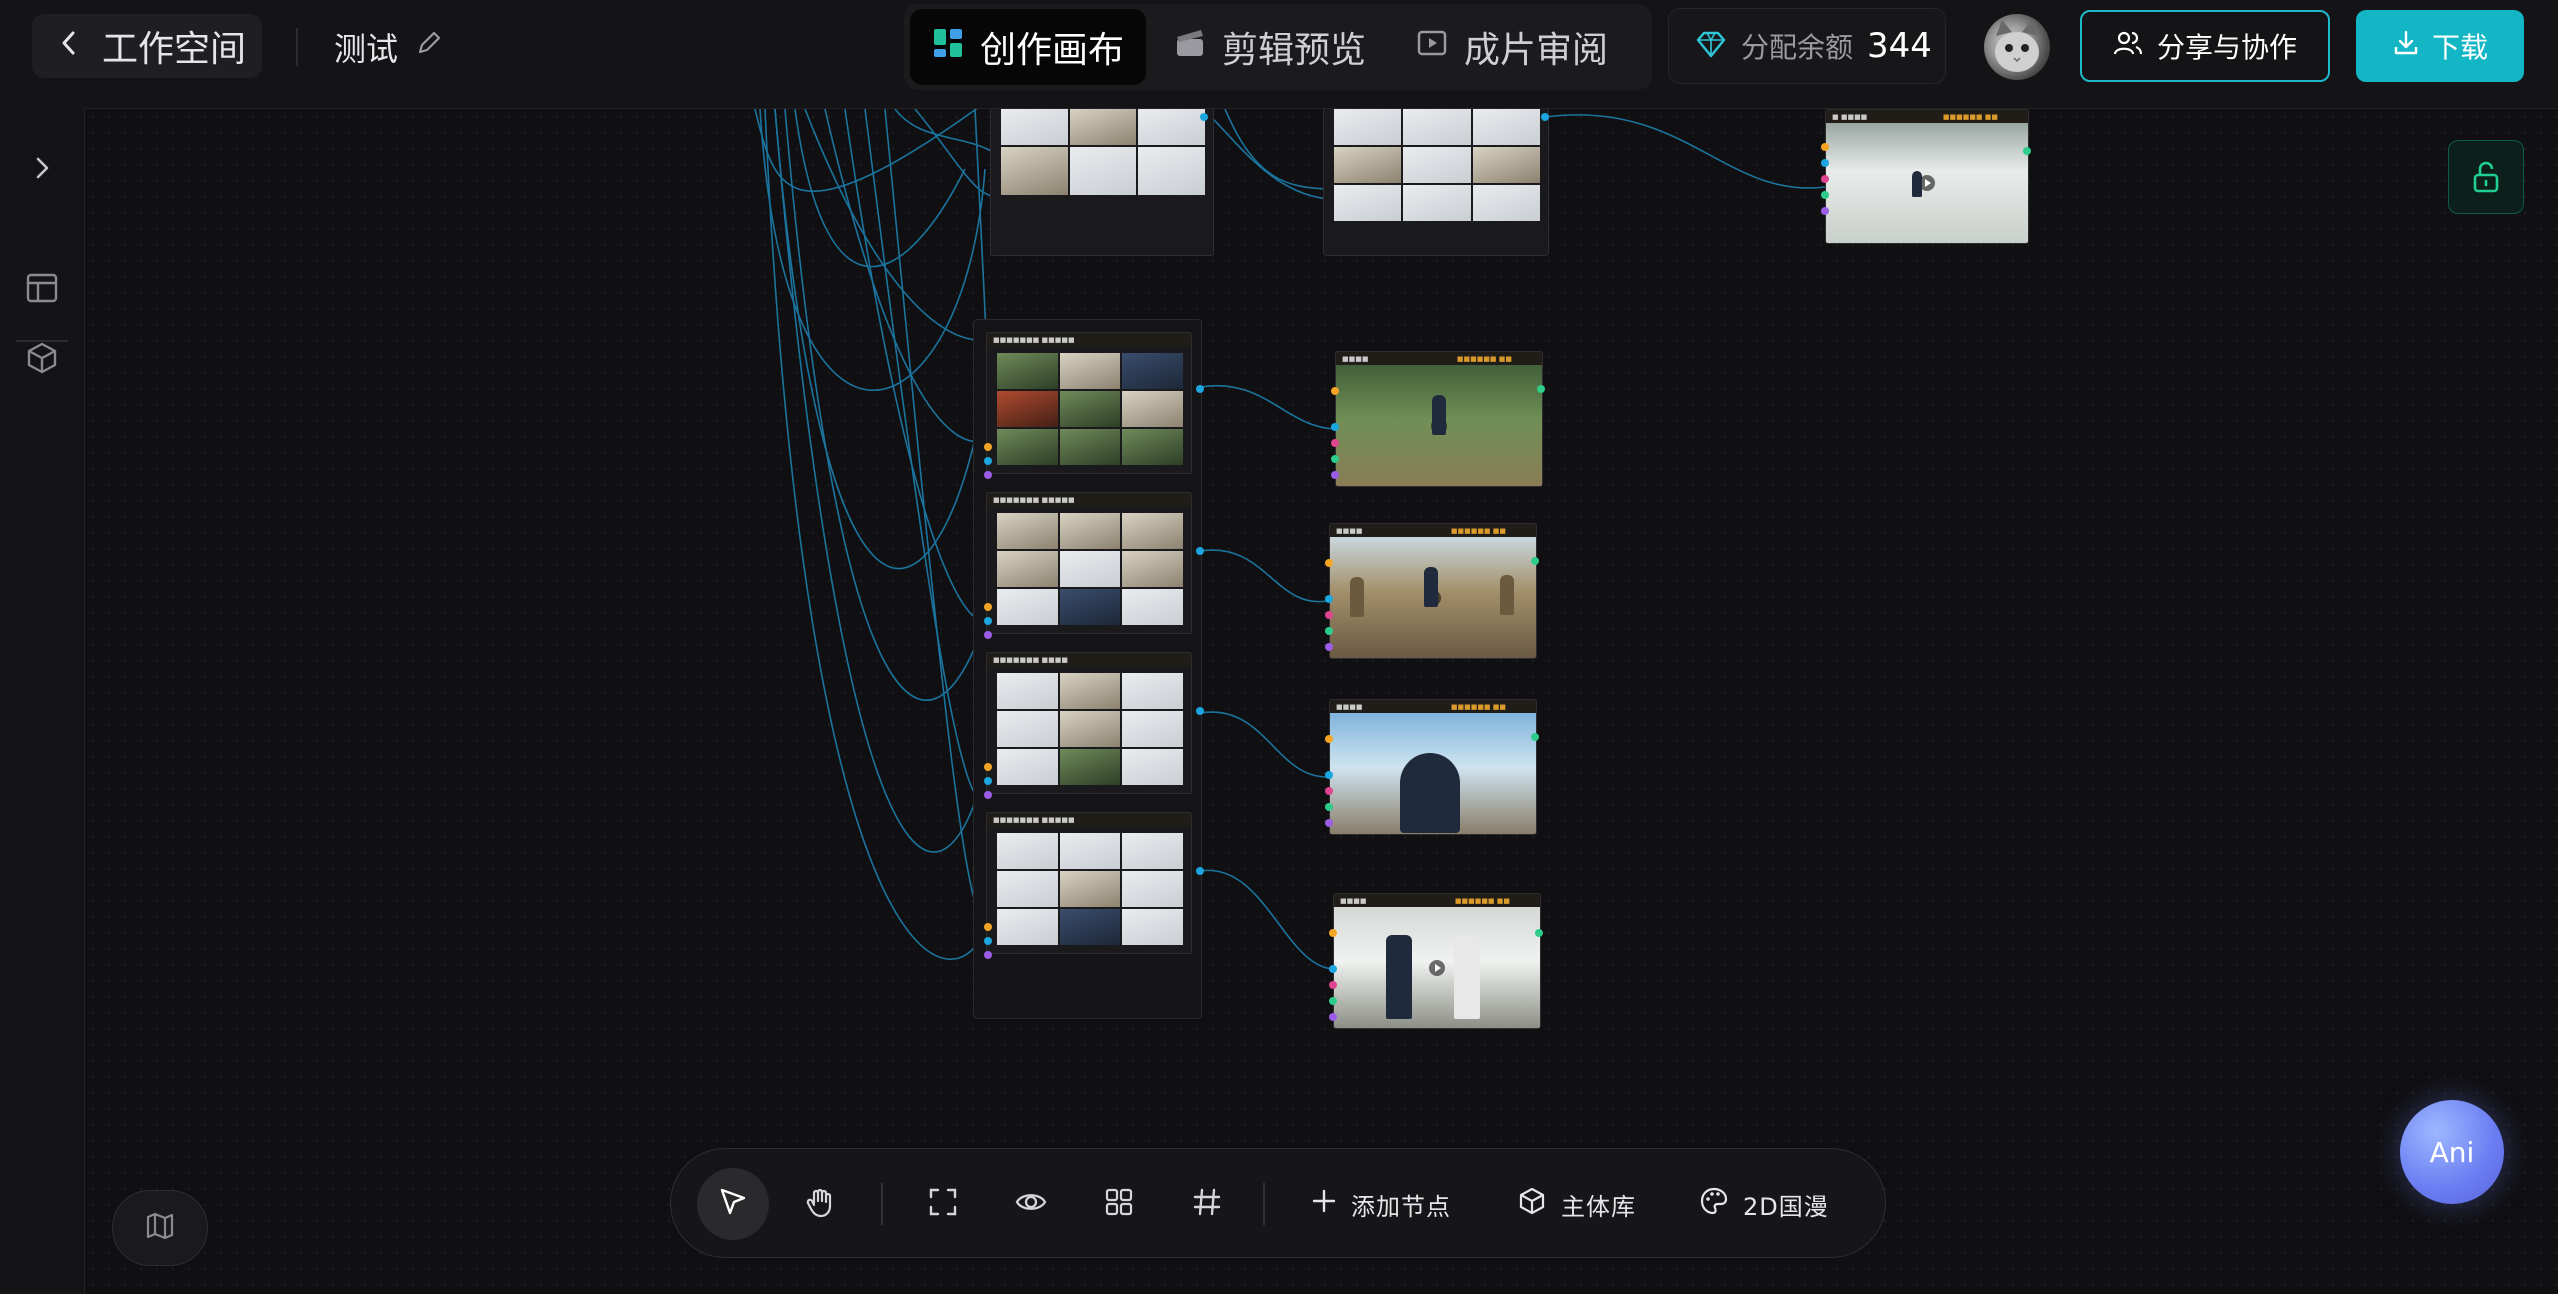 This screenshot has height=1294, width=2558. What do you see at coordinates (1714, 1204) in the screenshot?
I see `palette-icon` at bounding box center [1714, 1204].